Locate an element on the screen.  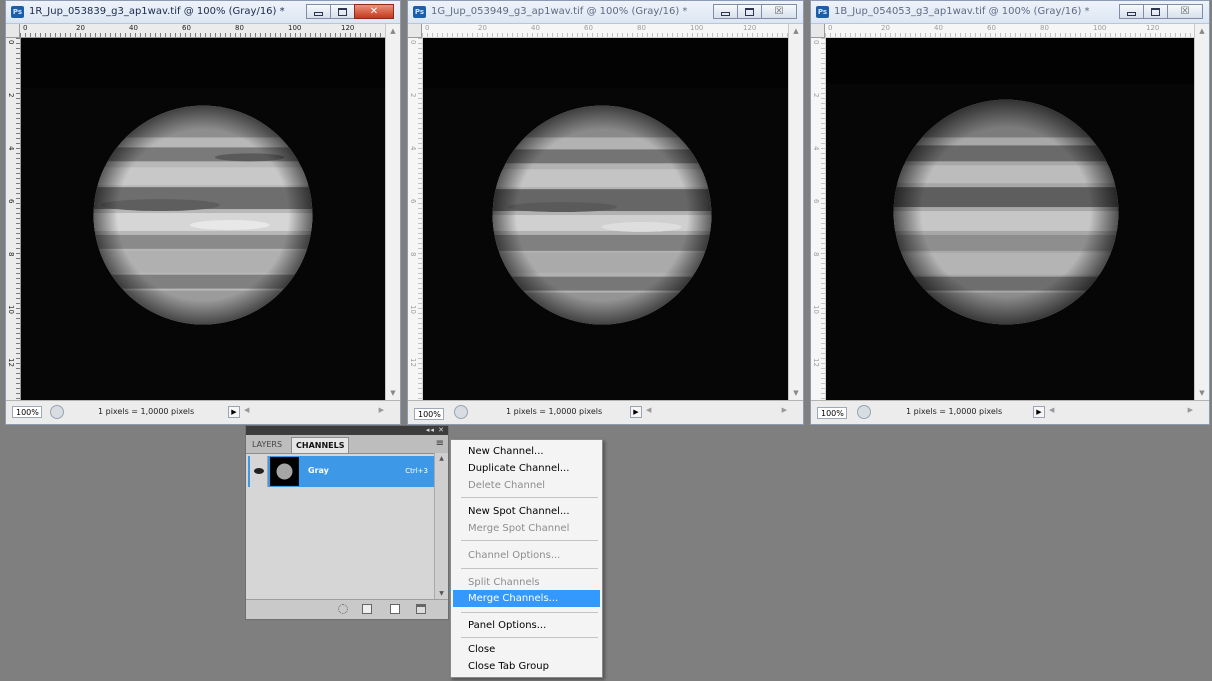
tab-channels: CHANNELS is located at coordinates (320, 445).